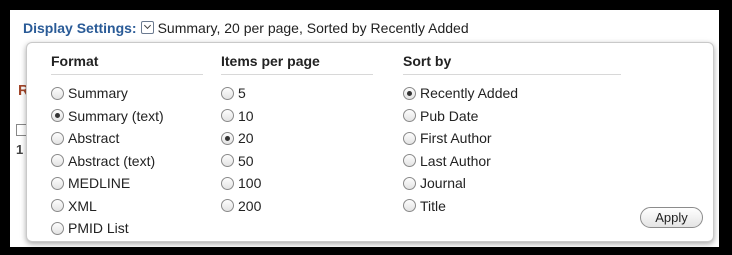  I want to click on result-number-fragment: 1, so click(20, 149).